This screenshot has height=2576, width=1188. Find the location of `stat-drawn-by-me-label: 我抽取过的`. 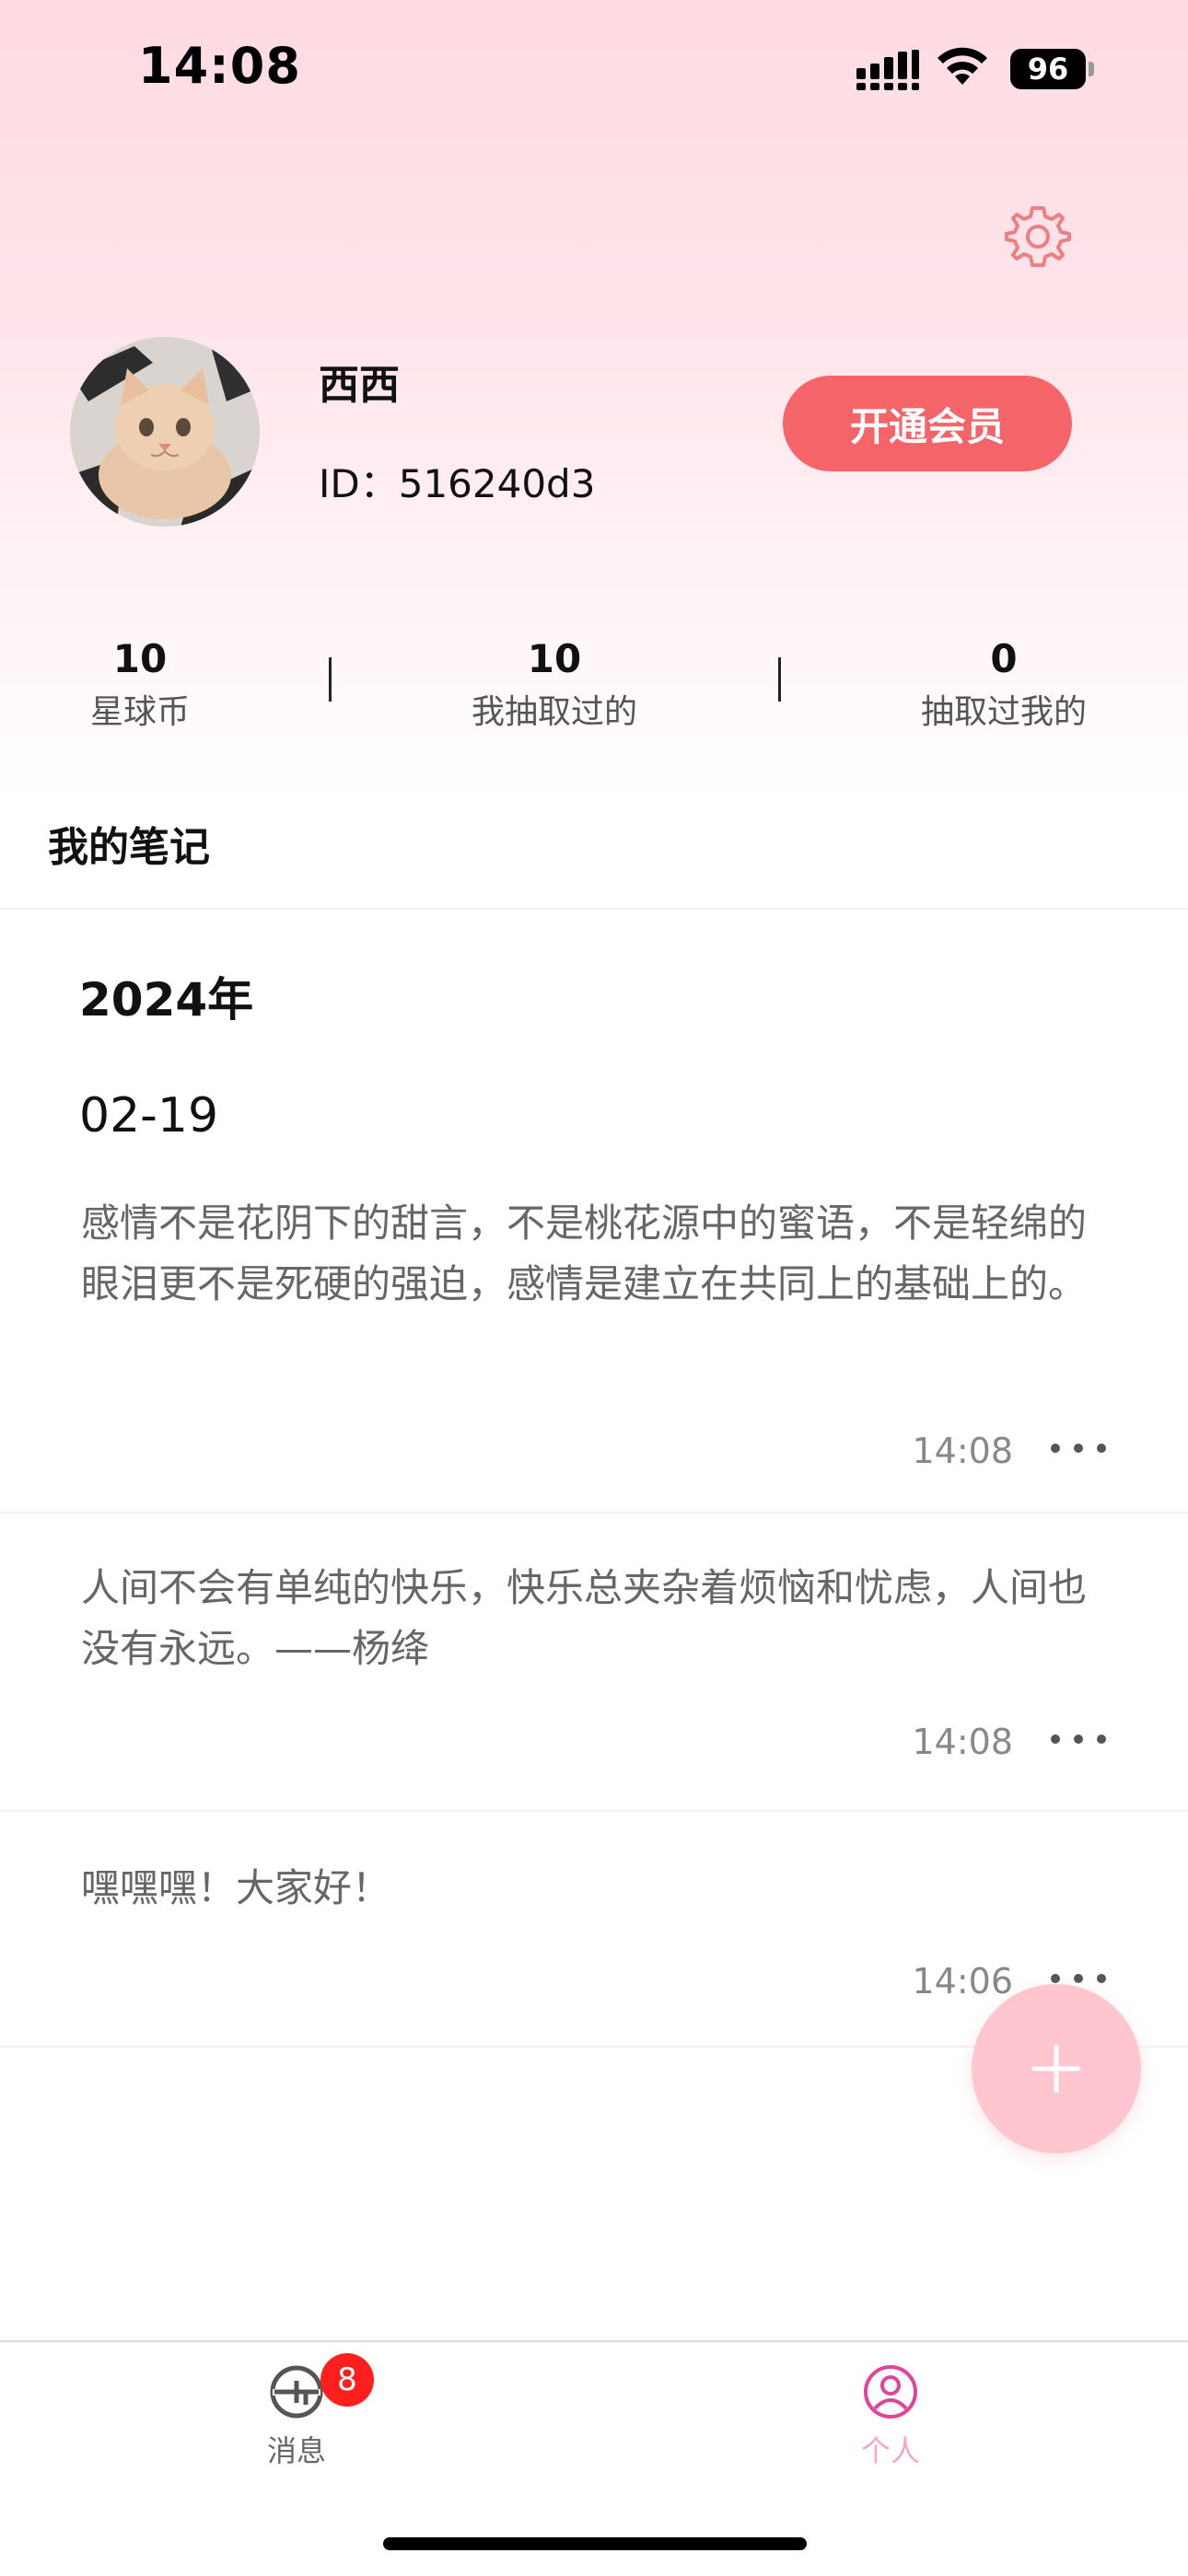

stat-drawn-by-me-label: 我抽取过的 is located at coordinates (554, 712).